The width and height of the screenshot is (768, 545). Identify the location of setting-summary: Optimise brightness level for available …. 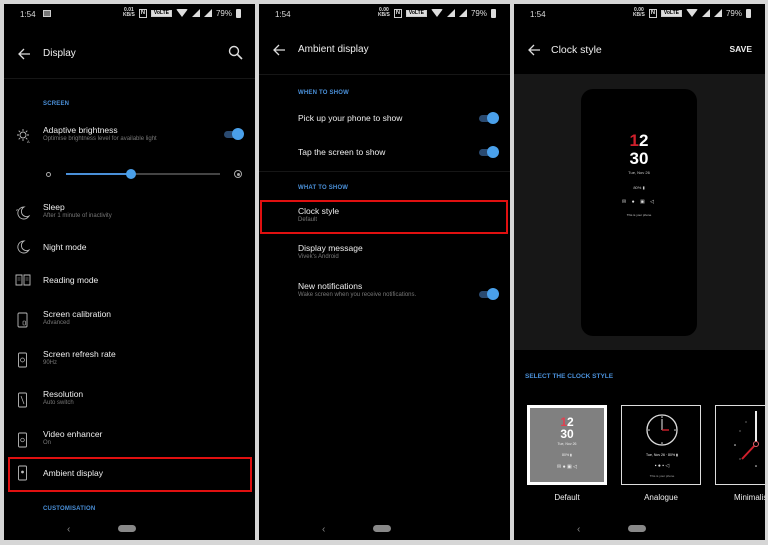
(100, 139).